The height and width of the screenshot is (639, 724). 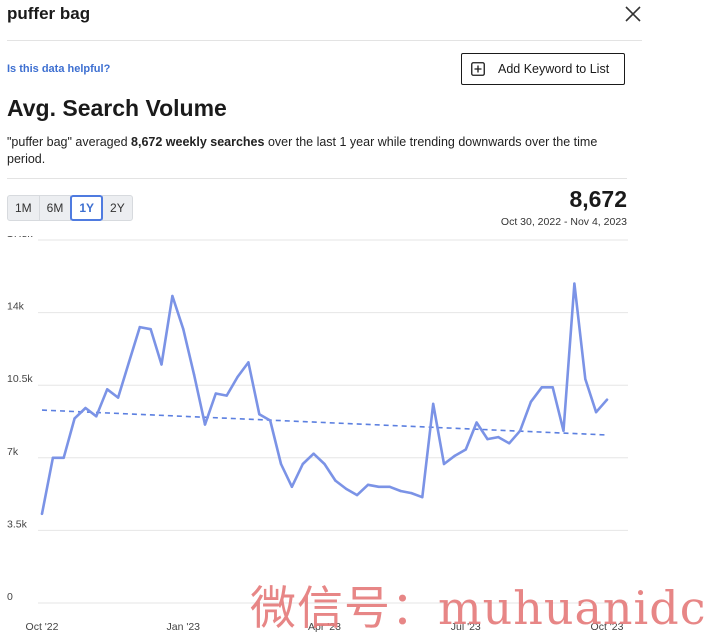 I want to click on section-divider, so click(x=317, y=178).